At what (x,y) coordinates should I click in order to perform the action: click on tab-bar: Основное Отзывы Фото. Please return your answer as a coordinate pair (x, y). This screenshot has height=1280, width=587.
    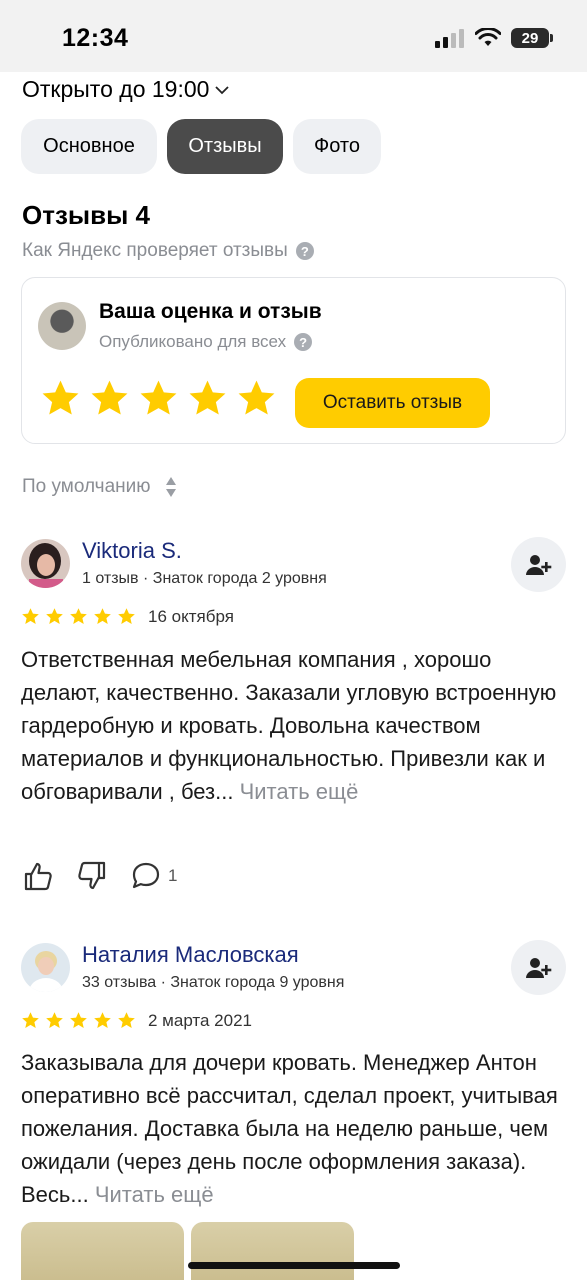
    Looking at the image, I should click on (201, 146).